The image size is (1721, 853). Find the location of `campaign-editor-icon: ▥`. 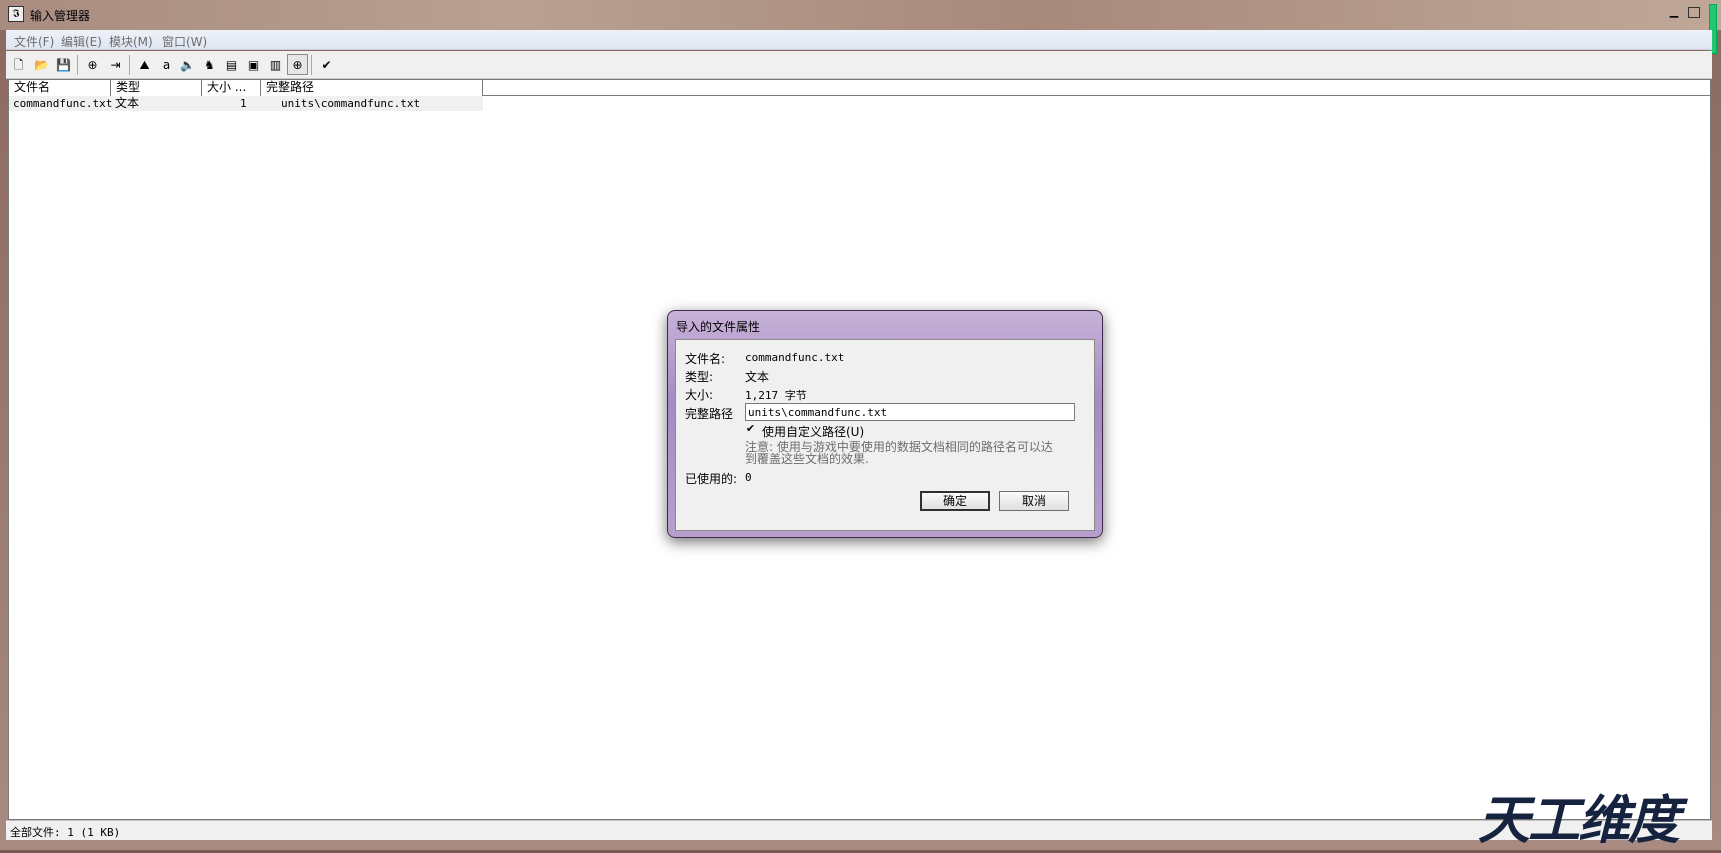

campaign-editor-icon: ▥ is located at coordinates (275, 64).